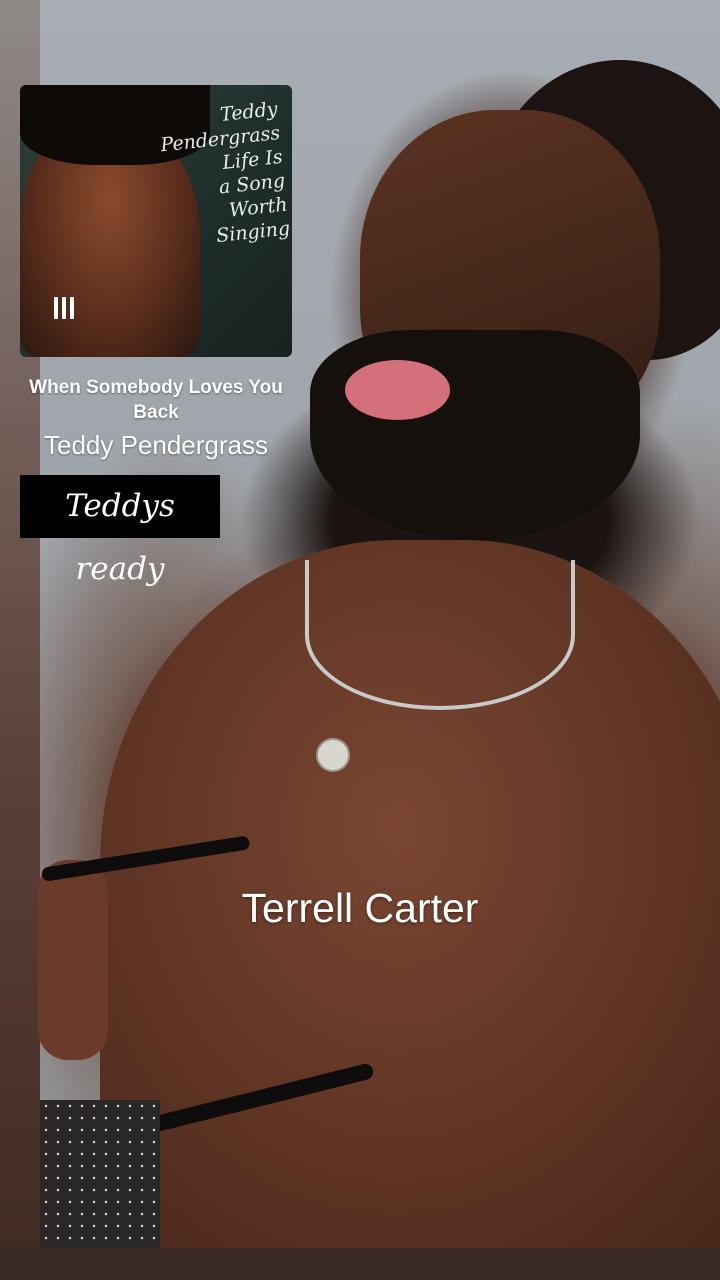  I want to click on song-artist: Teddy Pendergrass, so click(156, 445).